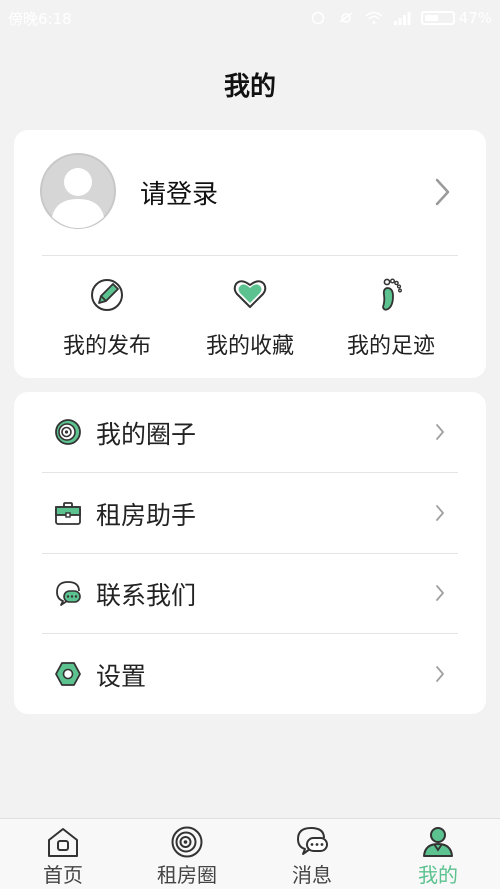  What do you see at coordinates (312, 875) in the screenshot?
I see `tab-label: 消息` at bounding box center [312, 875].